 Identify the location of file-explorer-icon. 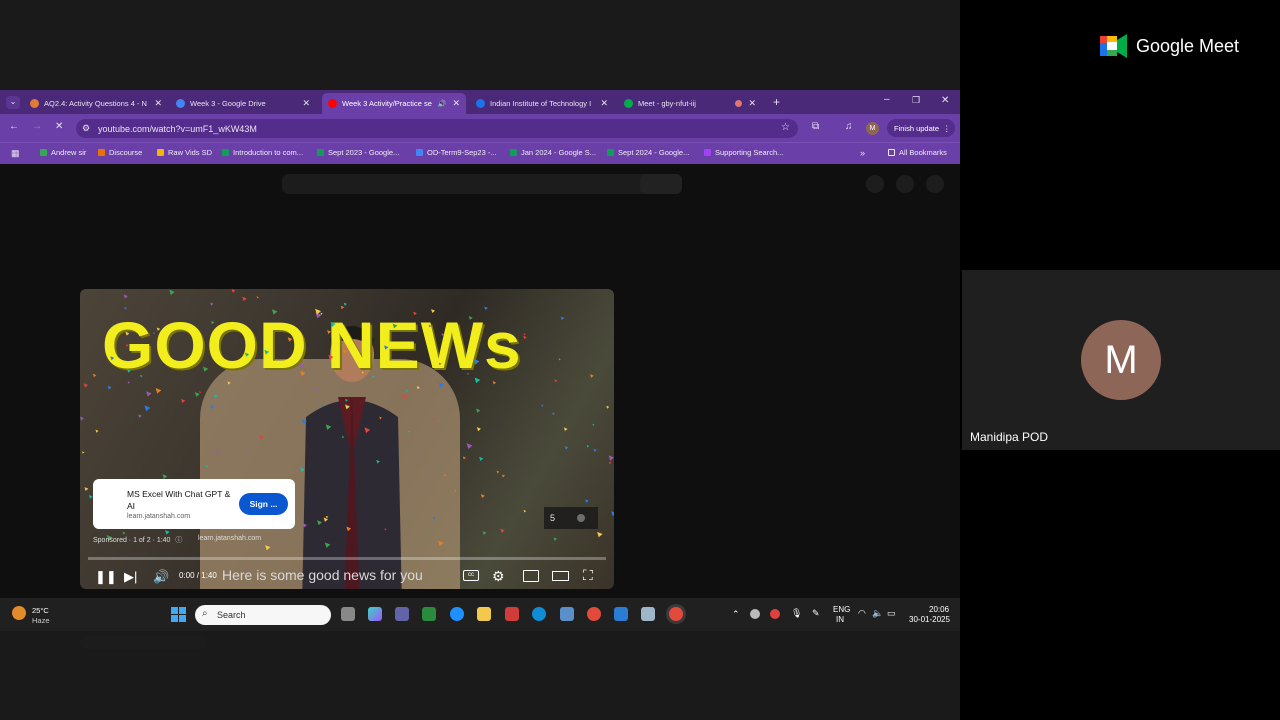
(484, 614).